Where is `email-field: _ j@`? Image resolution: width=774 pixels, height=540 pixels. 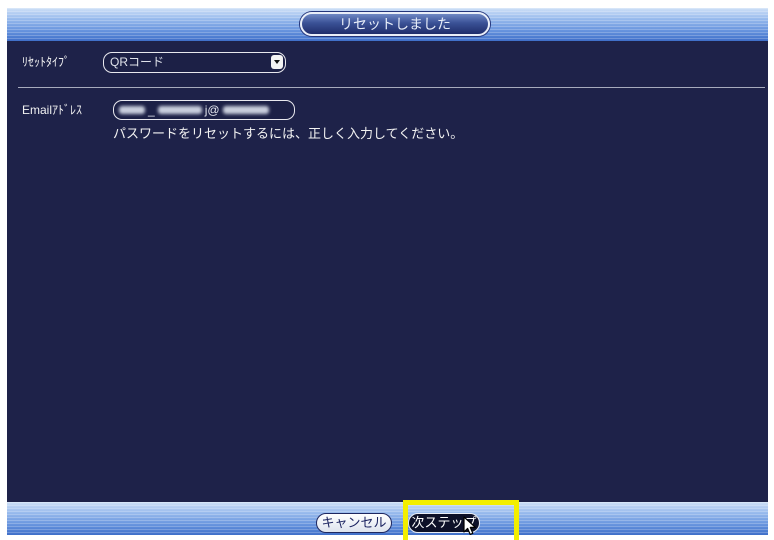 email-field: _ j@ is located at coordinates (204, 110).